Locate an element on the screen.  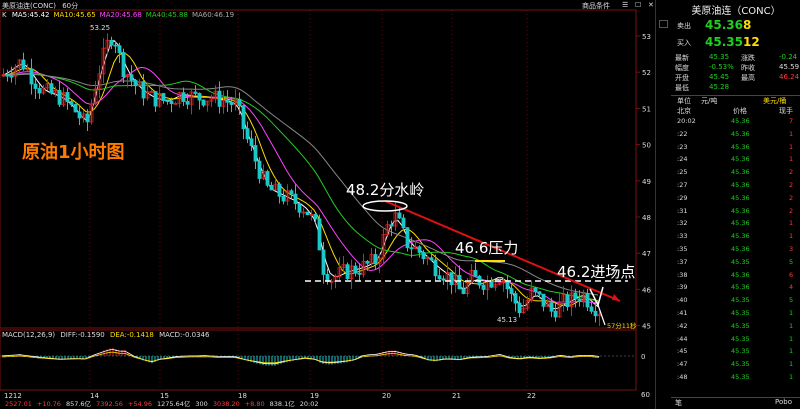
trade-row: :37 45.35 5 is located at coordinates (735, 263).